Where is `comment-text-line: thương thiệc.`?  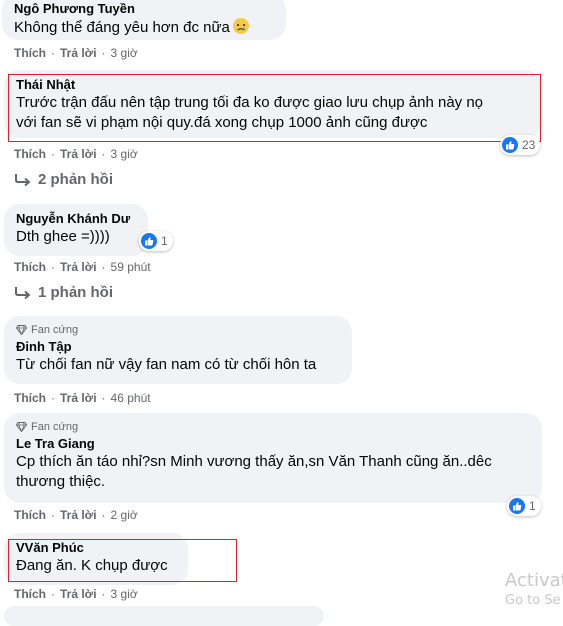 comment-text-line: thương thiệc. is located at coordinates (61, 481).